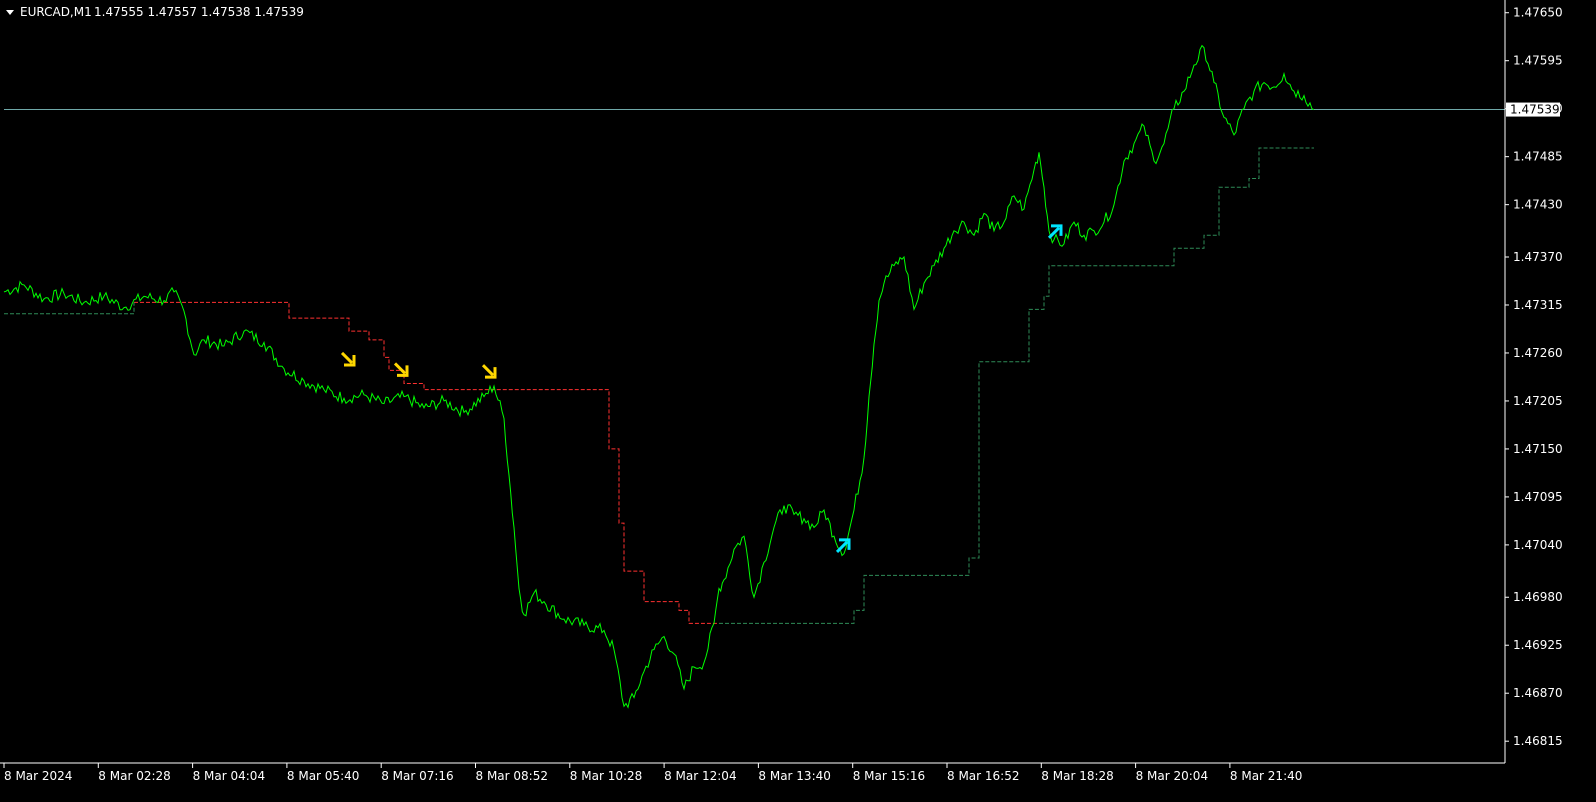 This screenshot has height=802, width=1596. What do you see at coordinates (56, 12) in the screenshot?
I see `symbol-label: EURCAD,M1` at bounding box center [56, 12].